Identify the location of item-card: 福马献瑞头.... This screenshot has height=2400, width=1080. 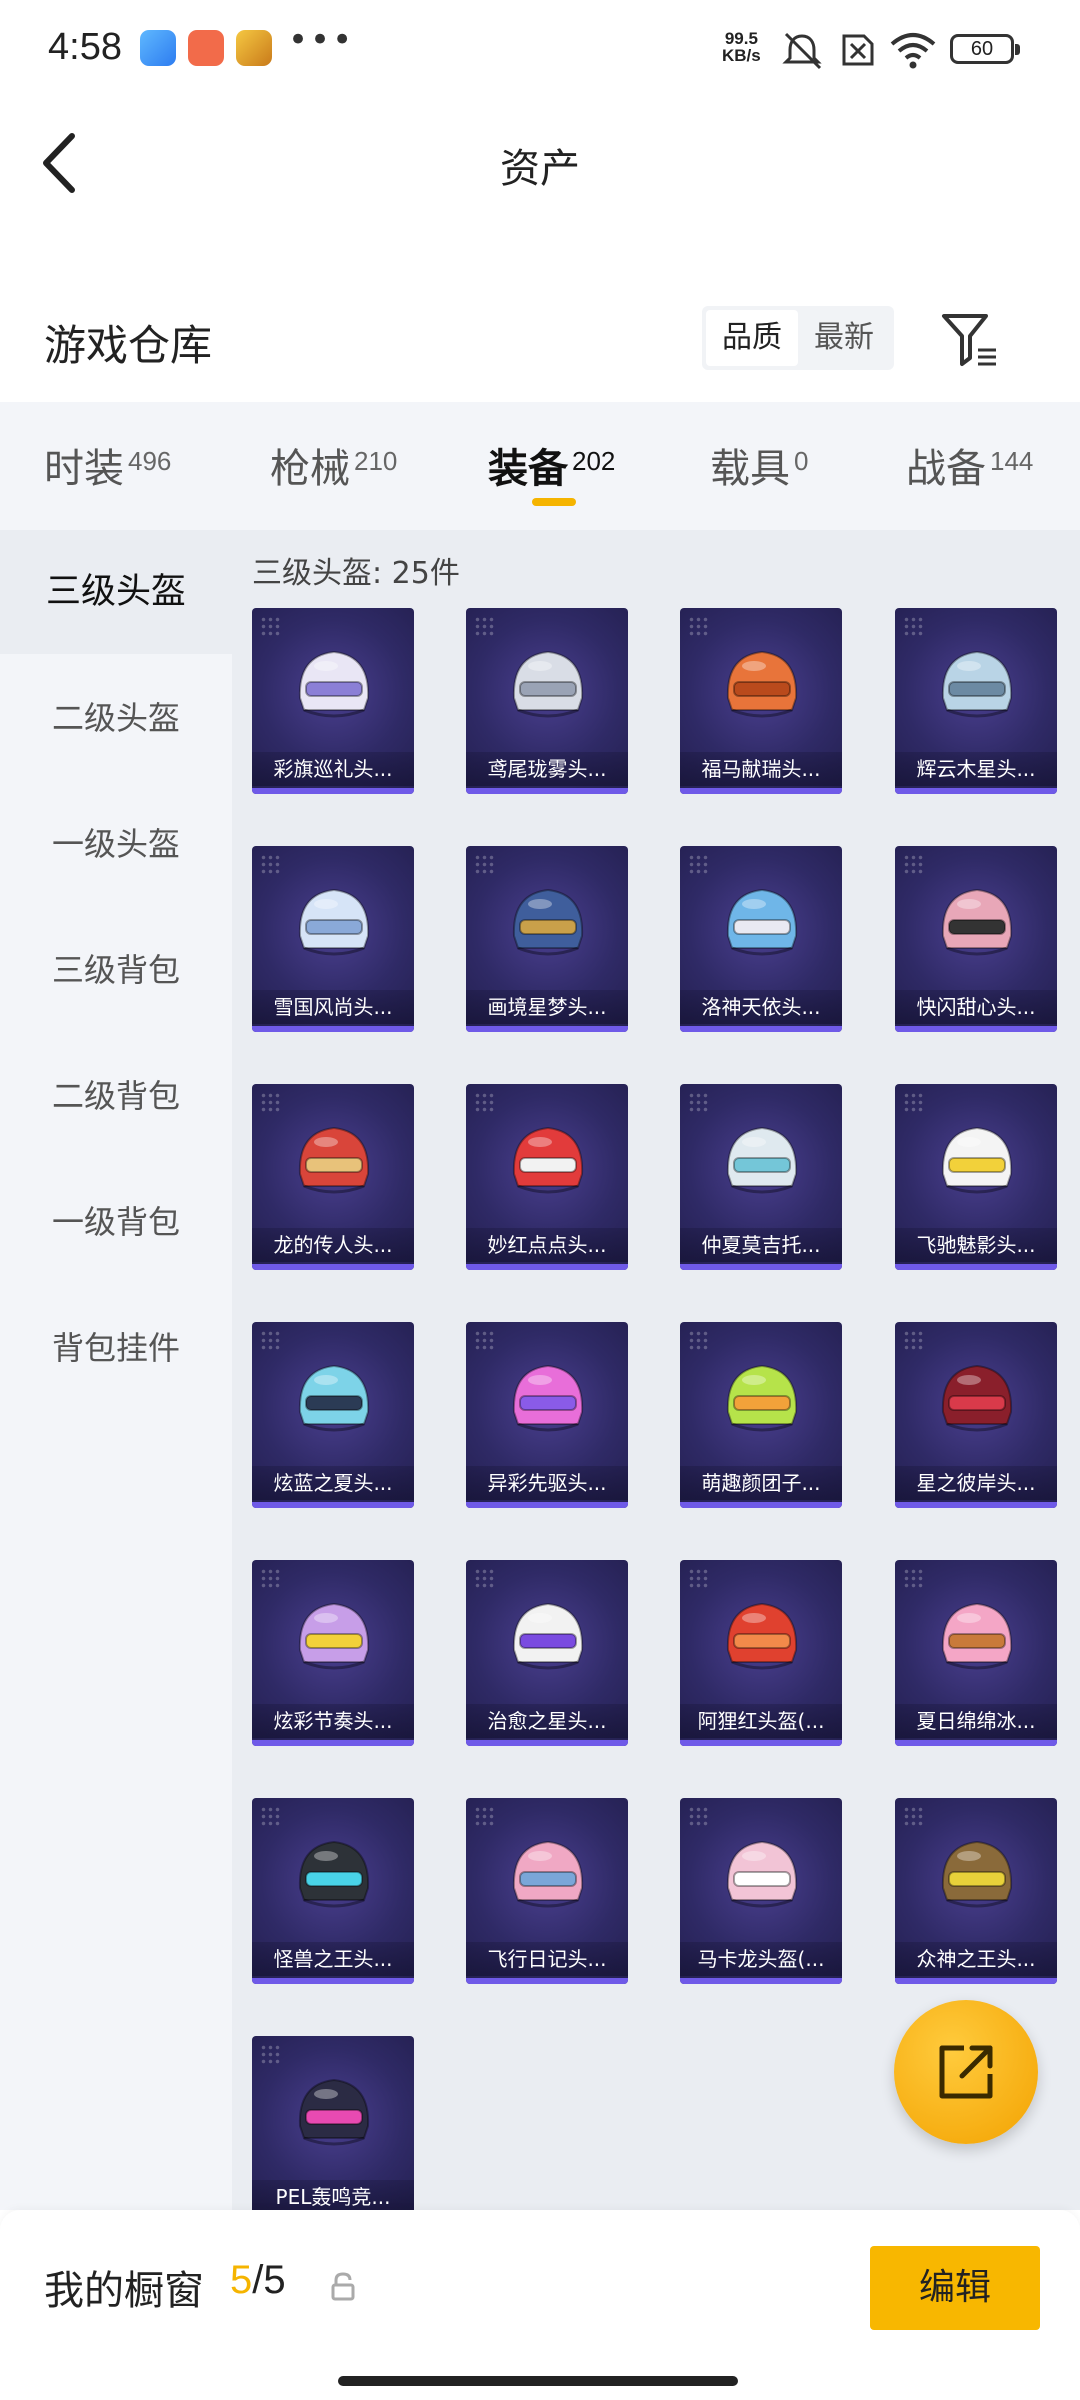
(761, 701).